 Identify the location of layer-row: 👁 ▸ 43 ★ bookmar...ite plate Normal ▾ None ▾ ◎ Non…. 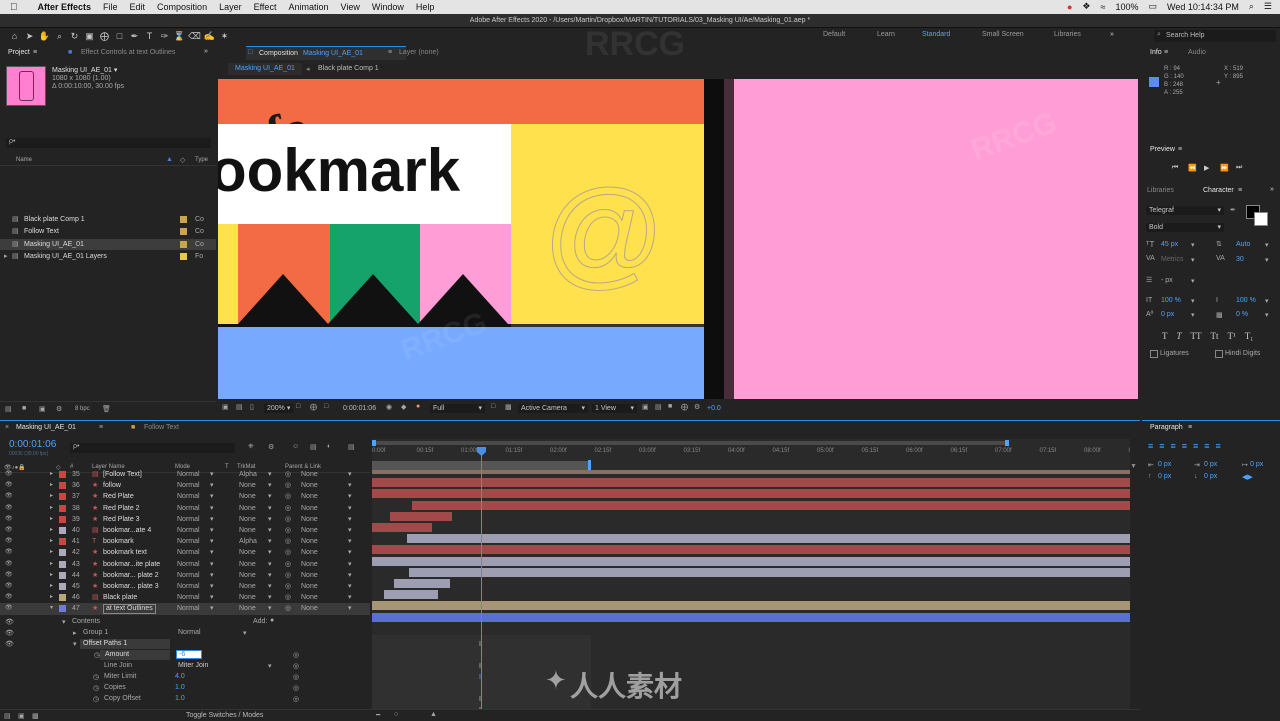
(185, 564).